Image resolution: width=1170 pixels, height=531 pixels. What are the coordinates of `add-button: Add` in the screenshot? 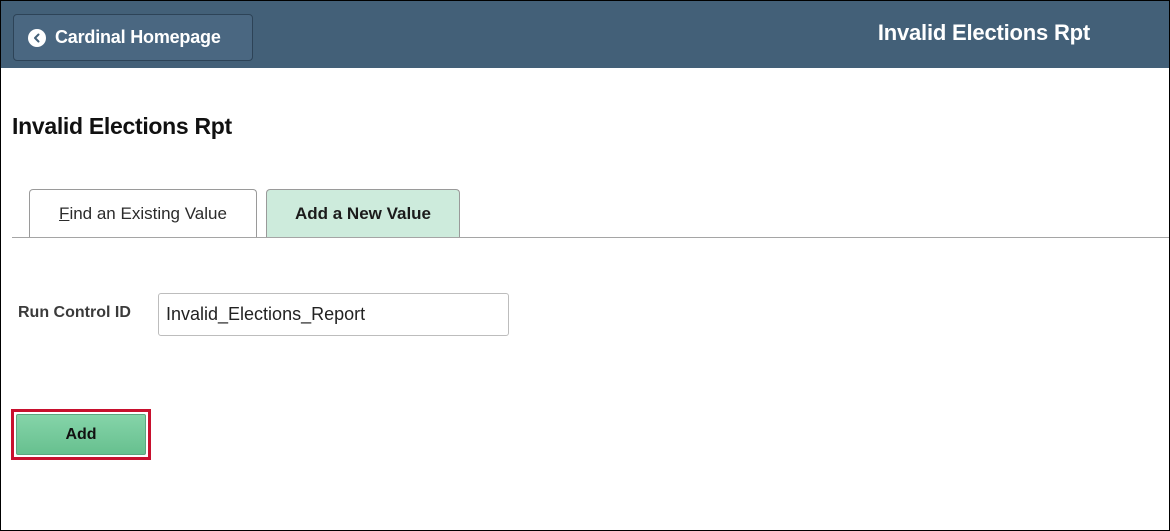 It's located at (81, 434).